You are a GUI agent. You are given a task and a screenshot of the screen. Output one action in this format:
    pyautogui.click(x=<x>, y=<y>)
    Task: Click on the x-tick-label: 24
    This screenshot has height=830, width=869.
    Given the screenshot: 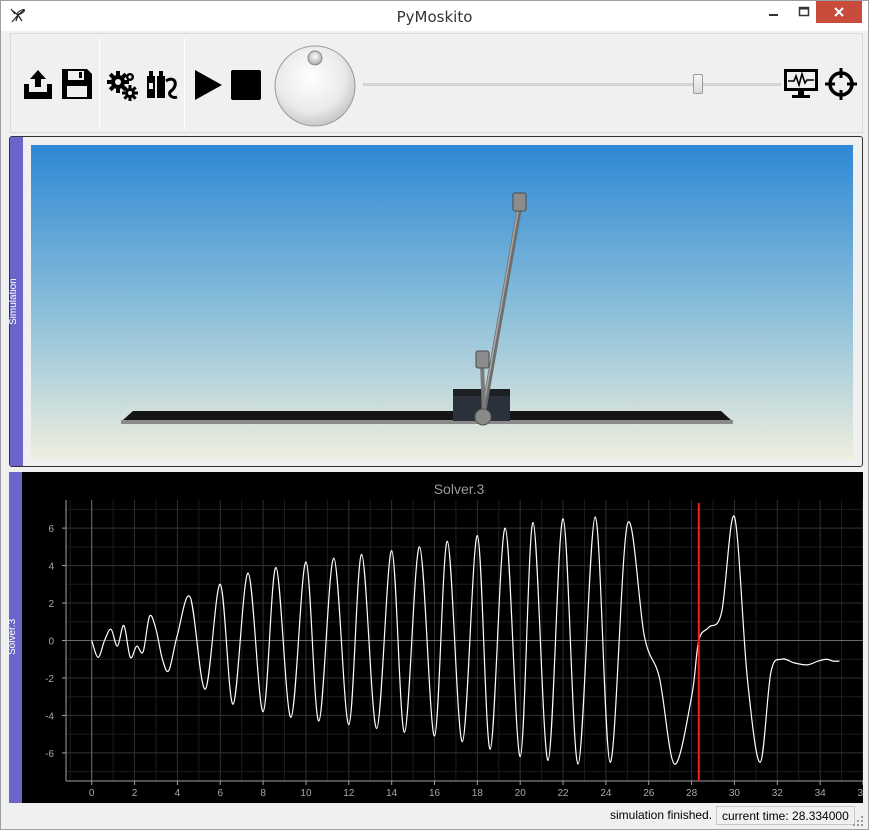 What is the action you would take?
    pyautogui.click(x=606, y=793)
    